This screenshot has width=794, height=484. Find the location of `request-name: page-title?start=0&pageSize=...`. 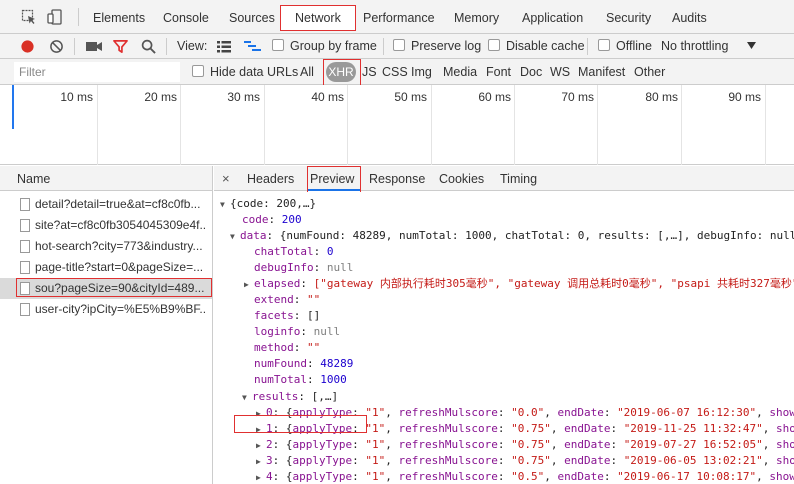

request-name: page-title?start=0&pageSize=... is located at coordinates (119, 267).